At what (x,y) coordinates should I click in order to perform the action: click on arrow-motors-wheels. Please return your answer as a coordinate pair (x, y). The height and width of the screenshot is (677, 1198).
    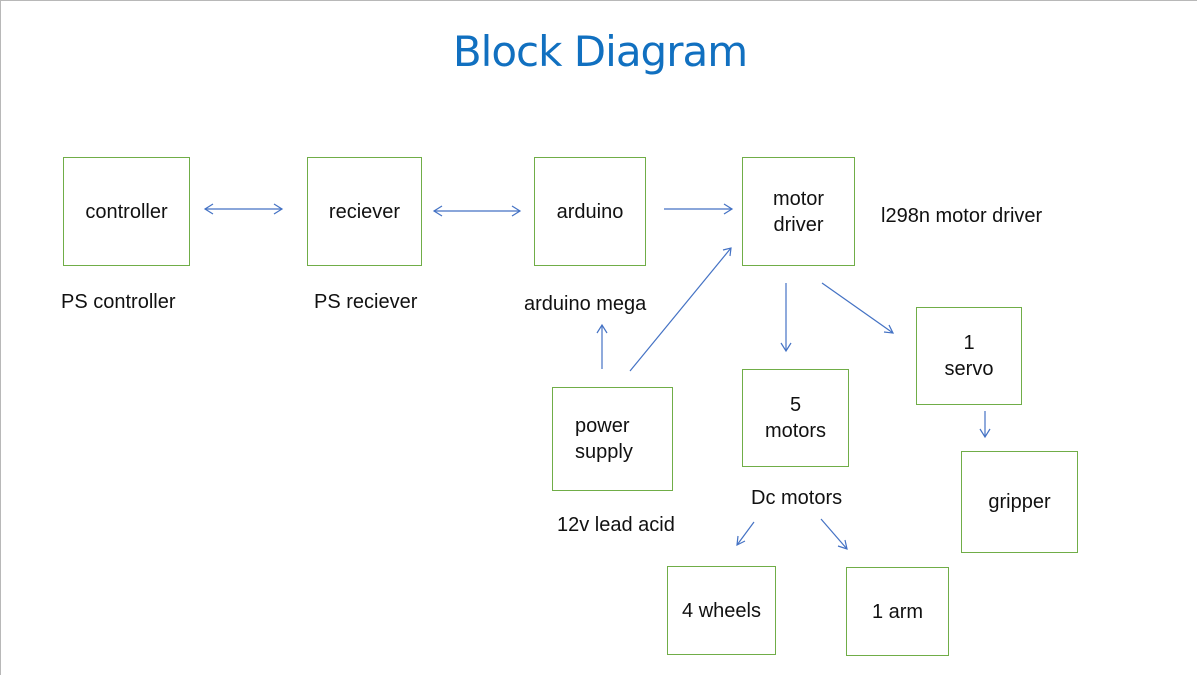
    Looking at the image, I should click on (745, 534).